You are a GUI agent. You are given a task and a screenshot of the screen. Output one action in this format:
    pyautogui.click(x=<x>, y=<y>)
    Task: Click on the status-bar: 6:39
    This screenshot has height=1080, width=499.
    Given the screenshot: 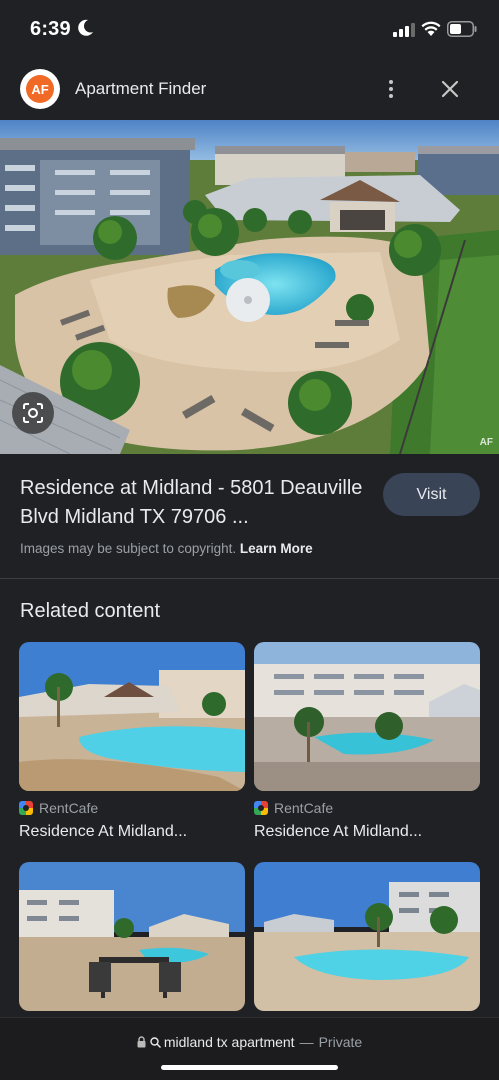 What is the action you would take?
    pyautogui.click(x=249, y=30)
    